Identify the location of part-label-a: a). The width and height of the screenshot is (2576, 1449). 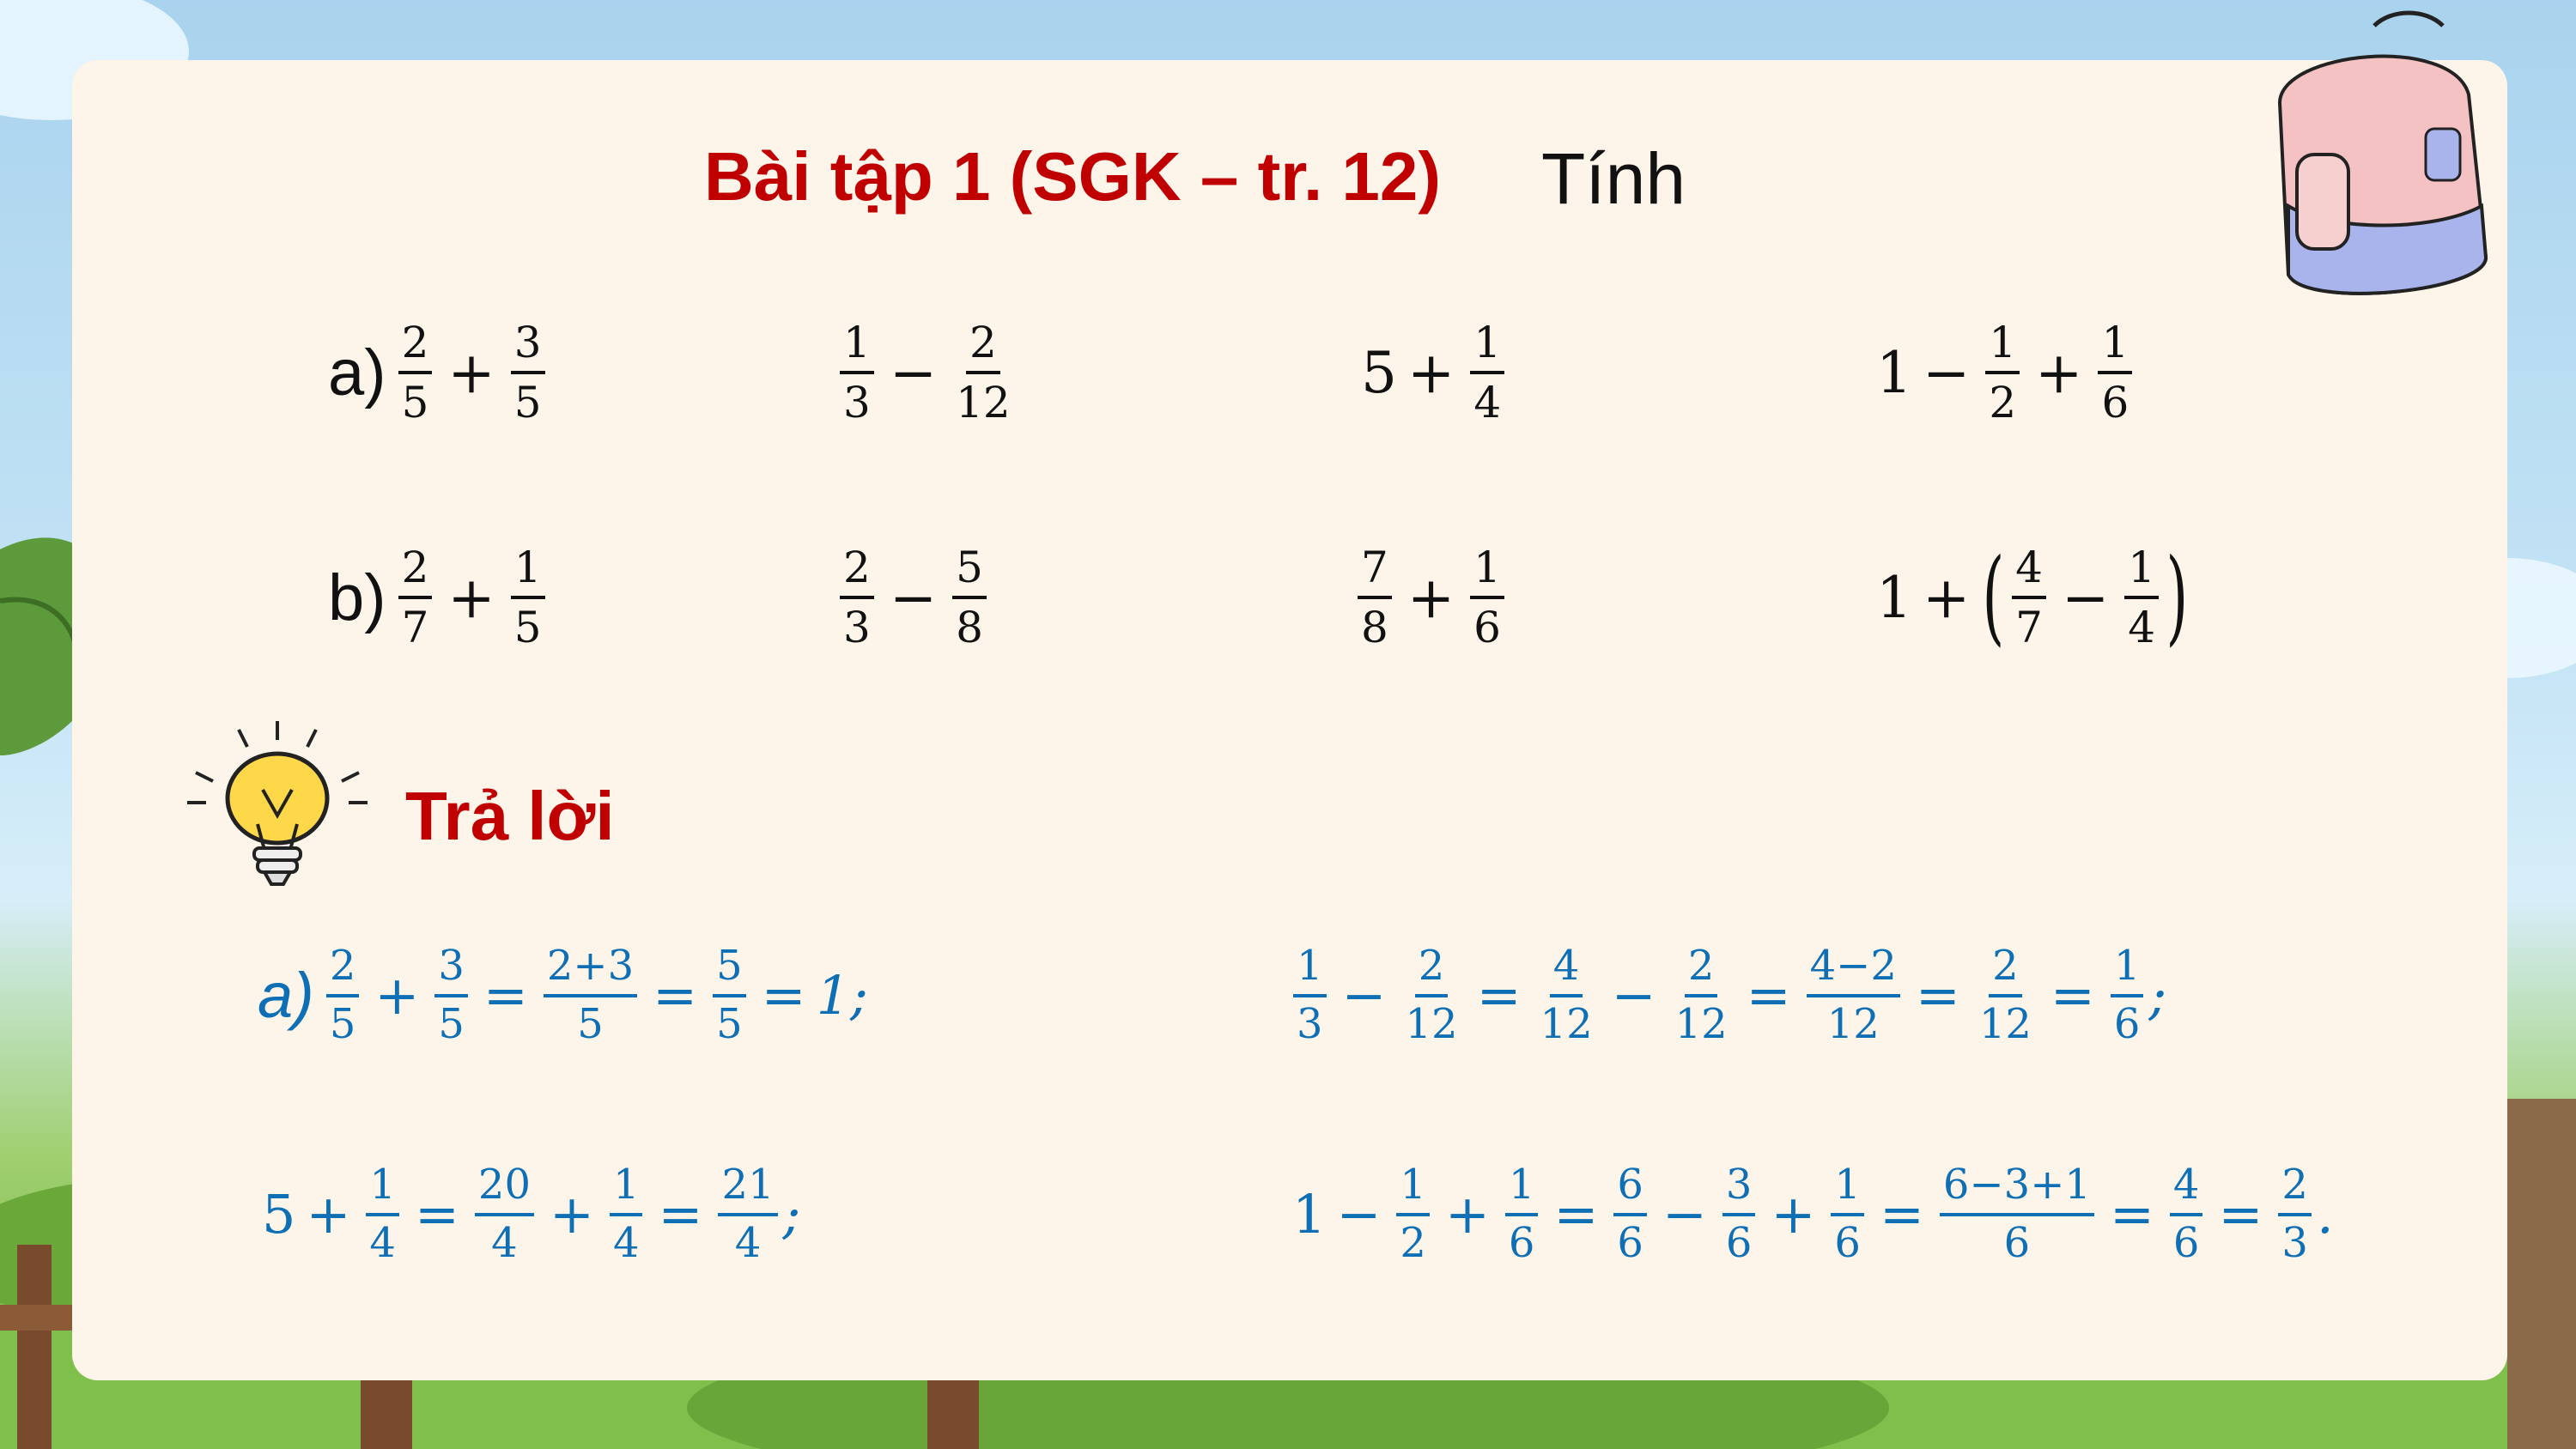
(357, 372).